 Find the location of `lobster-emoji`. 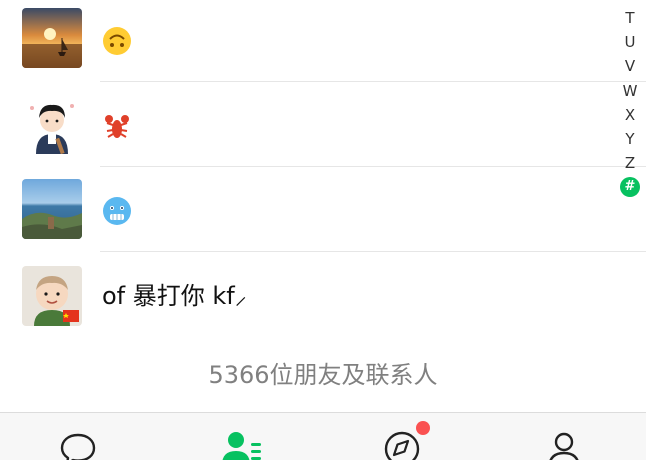

lobster-emoji is located at coordinates (117, 126).